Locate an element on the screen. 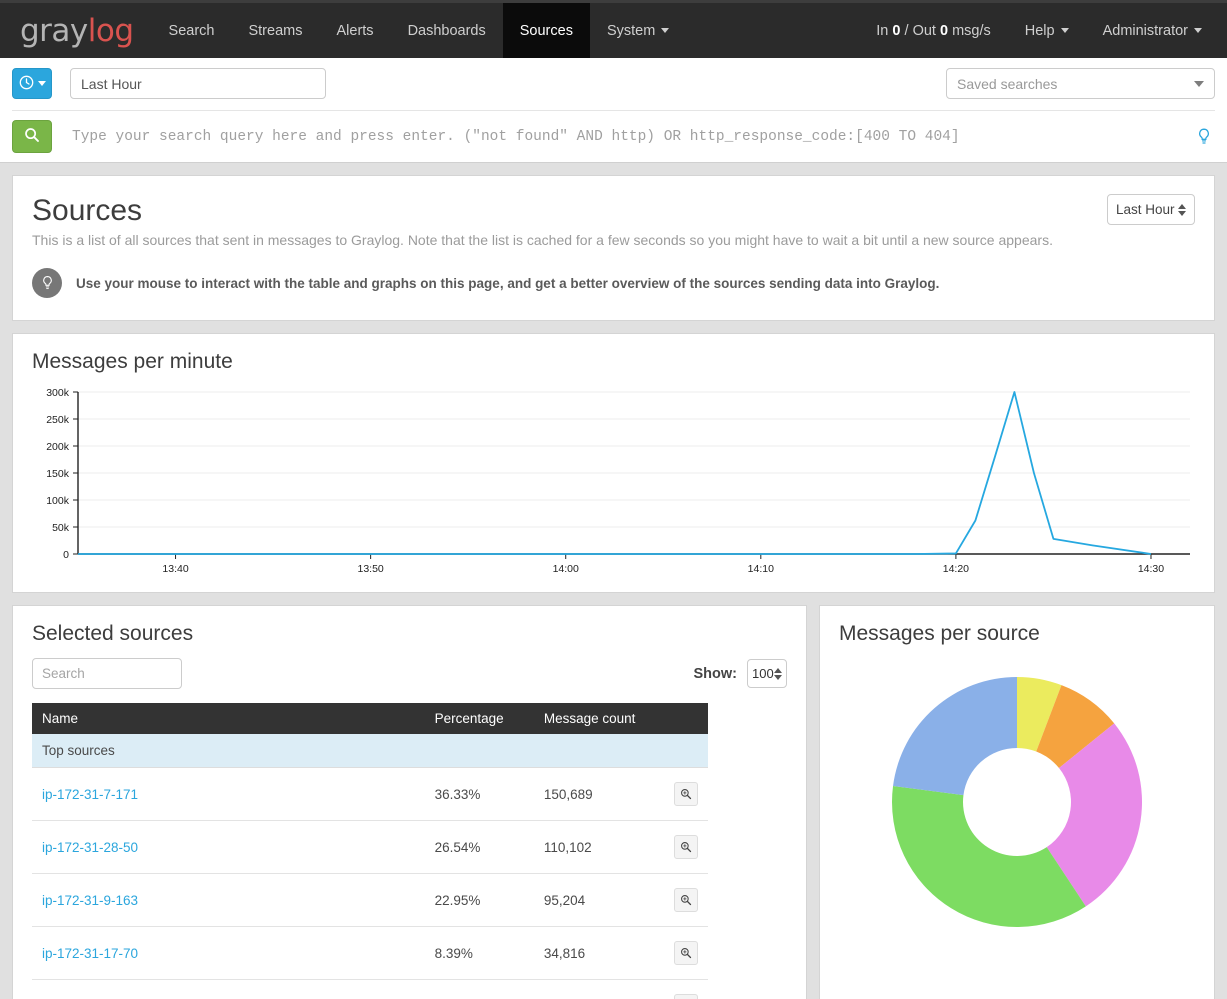 This screenshot has height=999, width=1227. table-row: ip-172-31-13-05.79%24,014 is located at coordinates (370, 989).